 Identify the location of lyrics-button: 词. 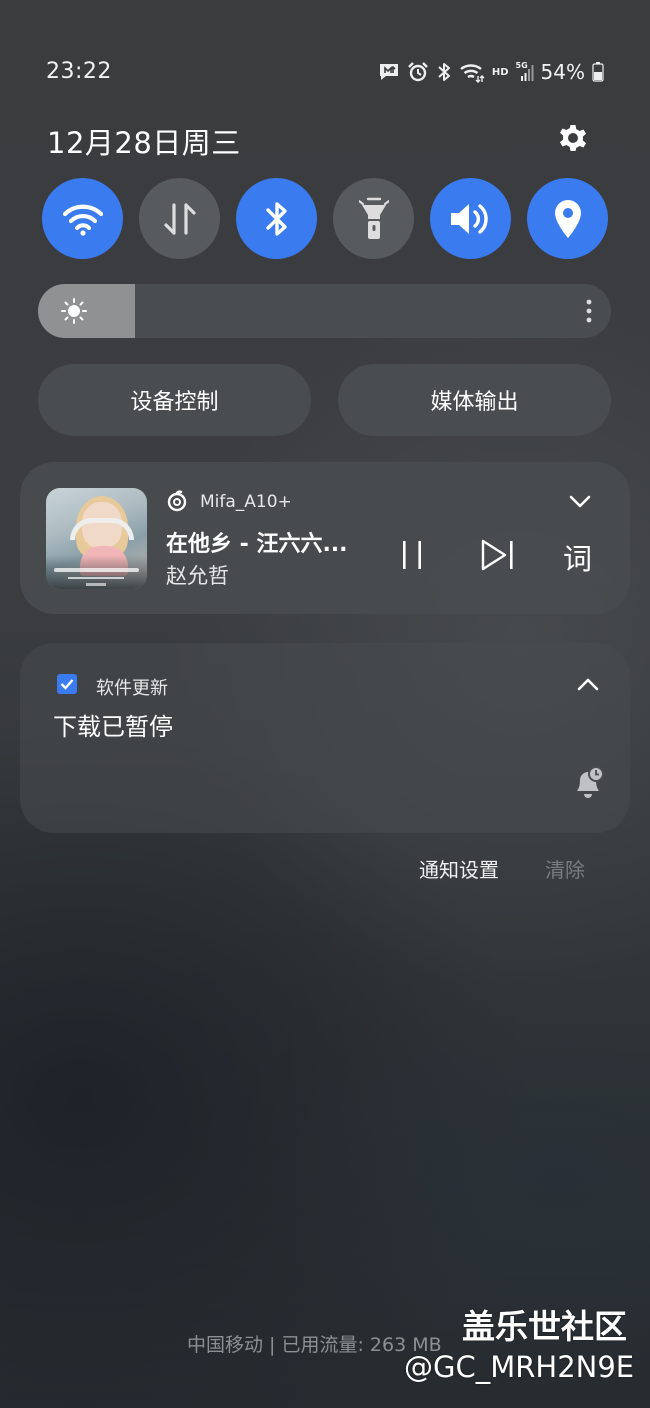
(577, 557).